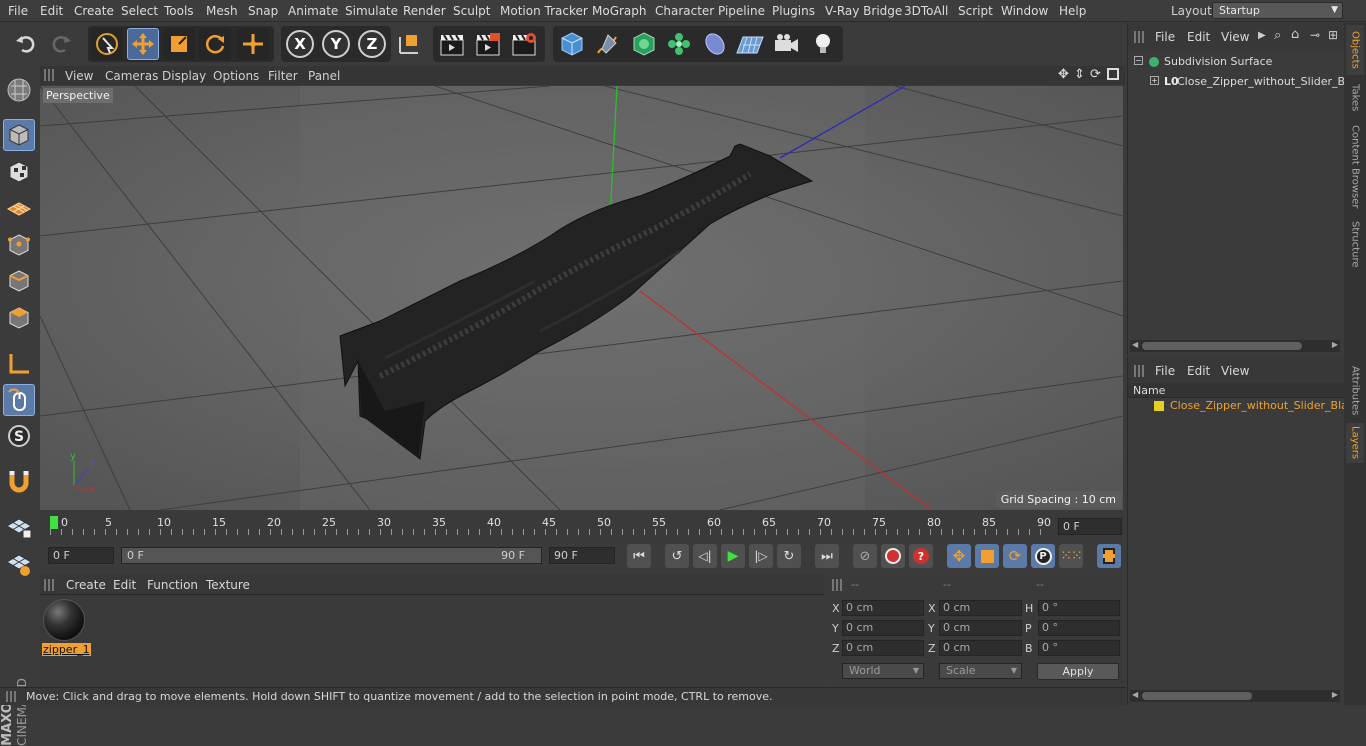 This screenshot has width=1366, height=746. What do you see at coordinates (94, 11) in the screenshot?
I see `menu-create: Create` at bounding box center [94, 11].